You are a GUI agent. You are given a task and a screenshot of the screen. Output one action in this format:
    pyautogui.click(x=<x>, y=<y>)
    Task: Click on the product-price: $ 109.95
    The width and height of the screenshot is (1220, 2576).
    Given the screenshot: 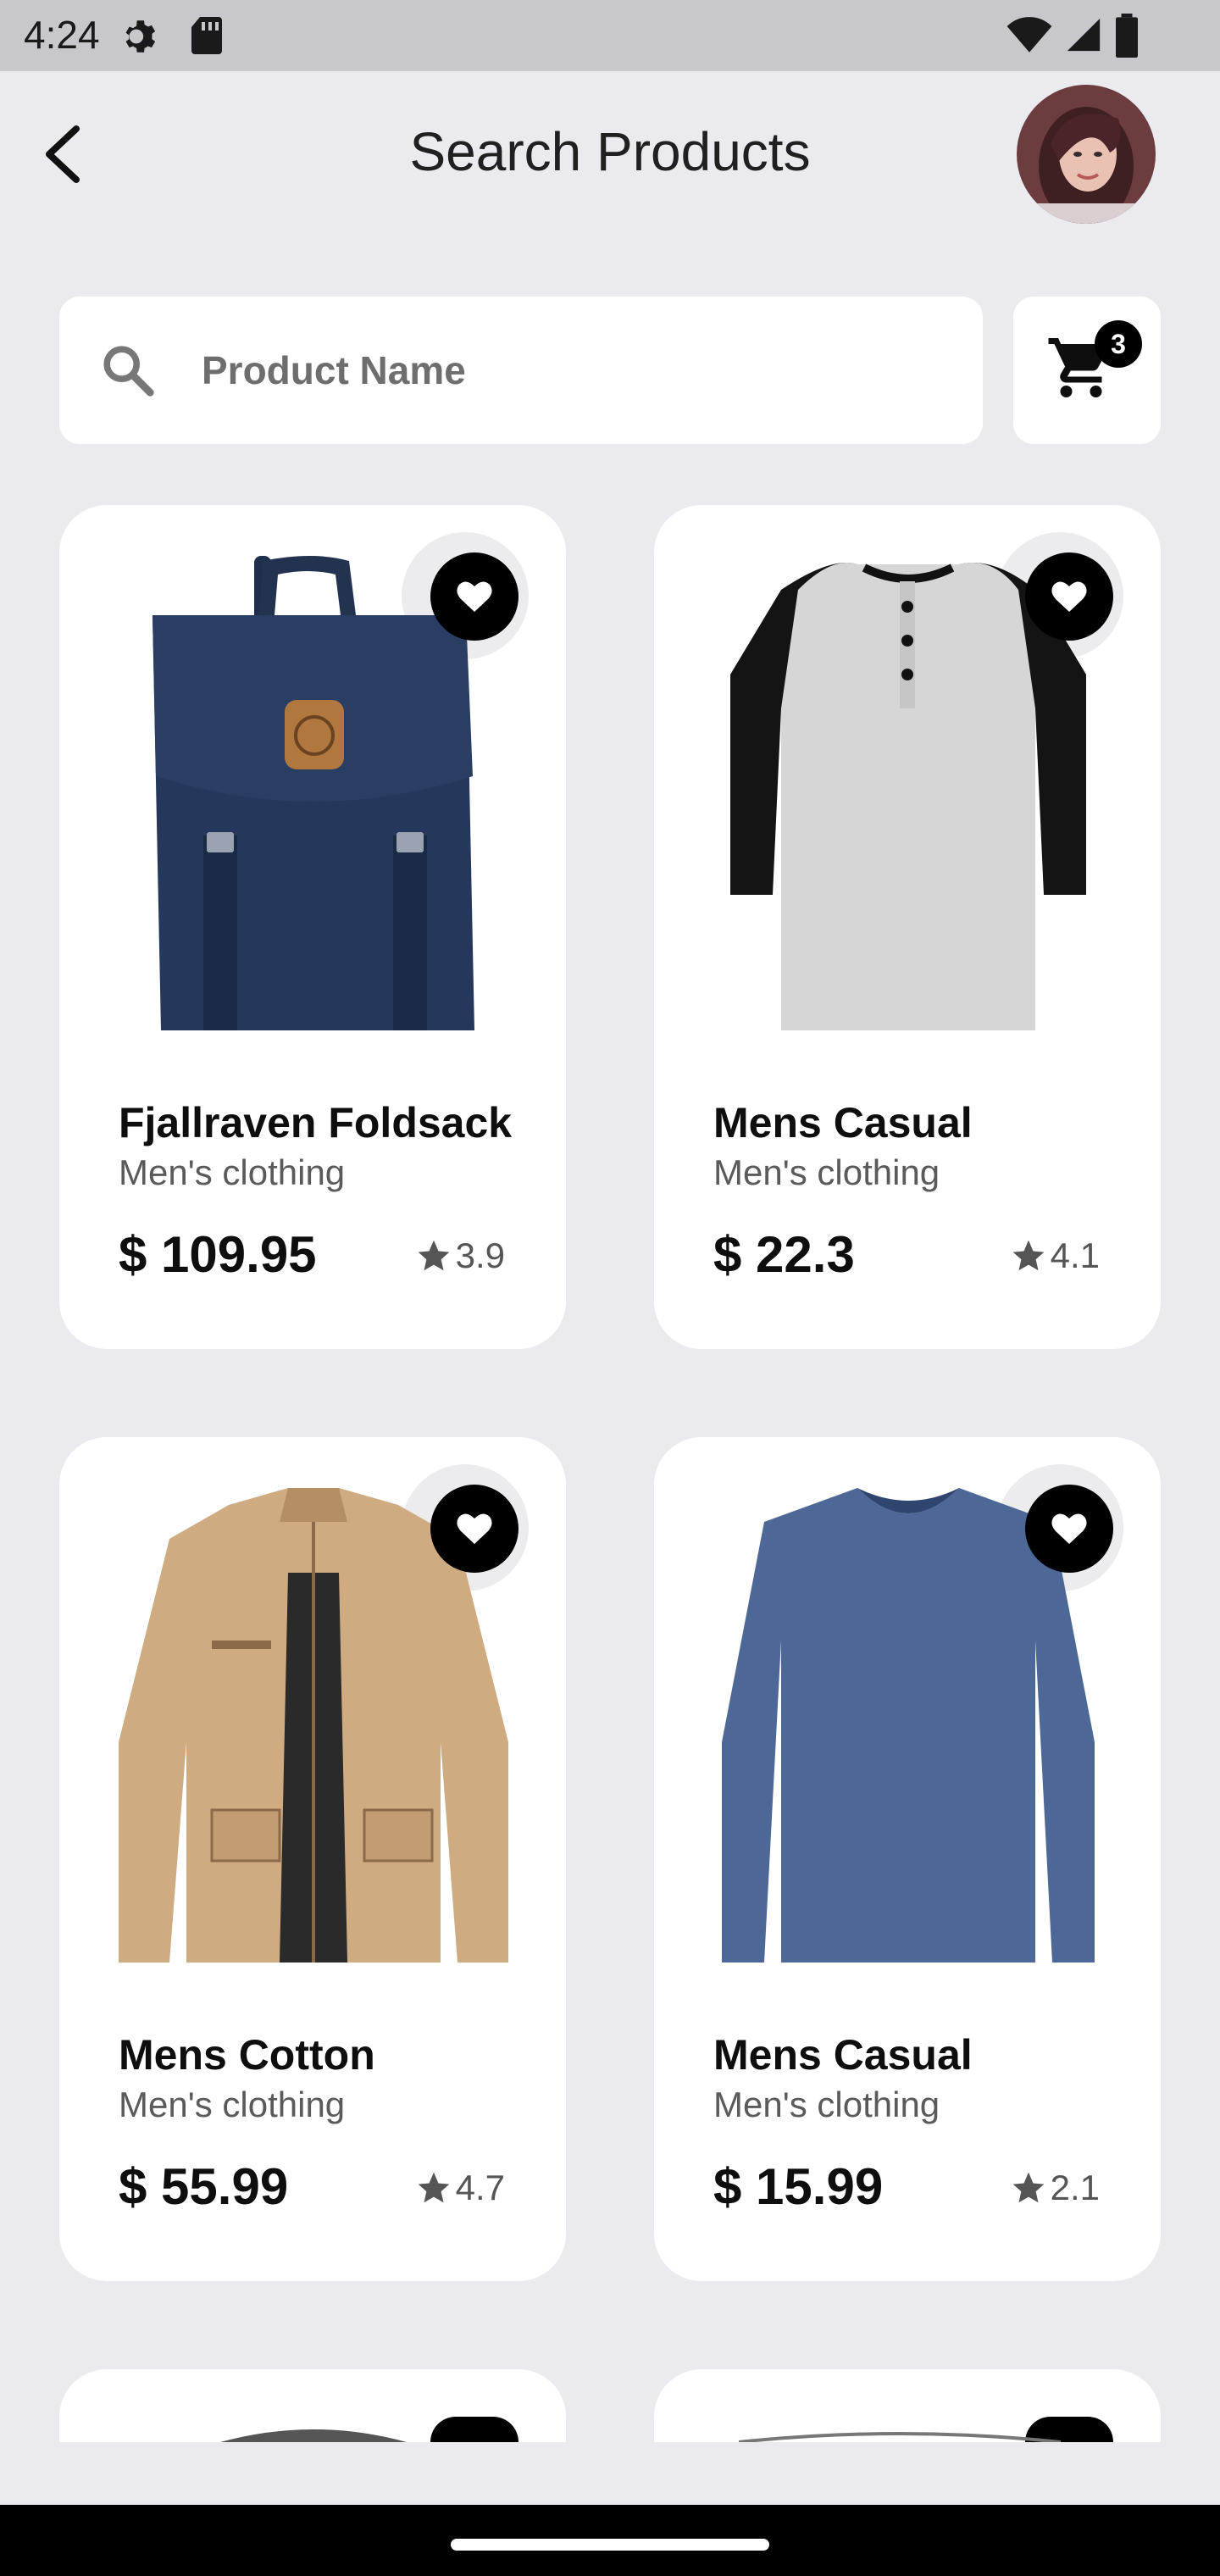 What is the action you would take?
    pyautogui.click(x=218, y=1254)
    